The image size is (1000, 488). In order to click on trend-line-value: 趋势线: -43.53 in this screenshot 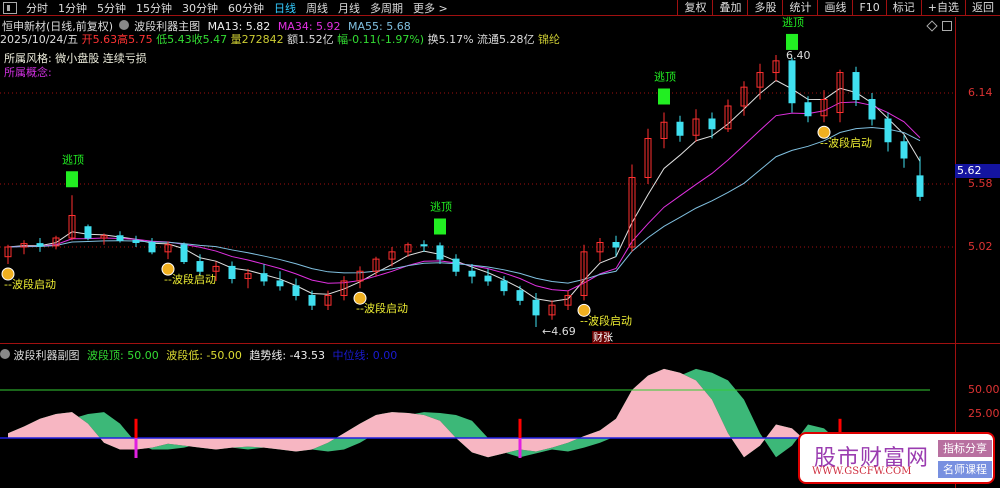, I will do `click(287, 355)`.